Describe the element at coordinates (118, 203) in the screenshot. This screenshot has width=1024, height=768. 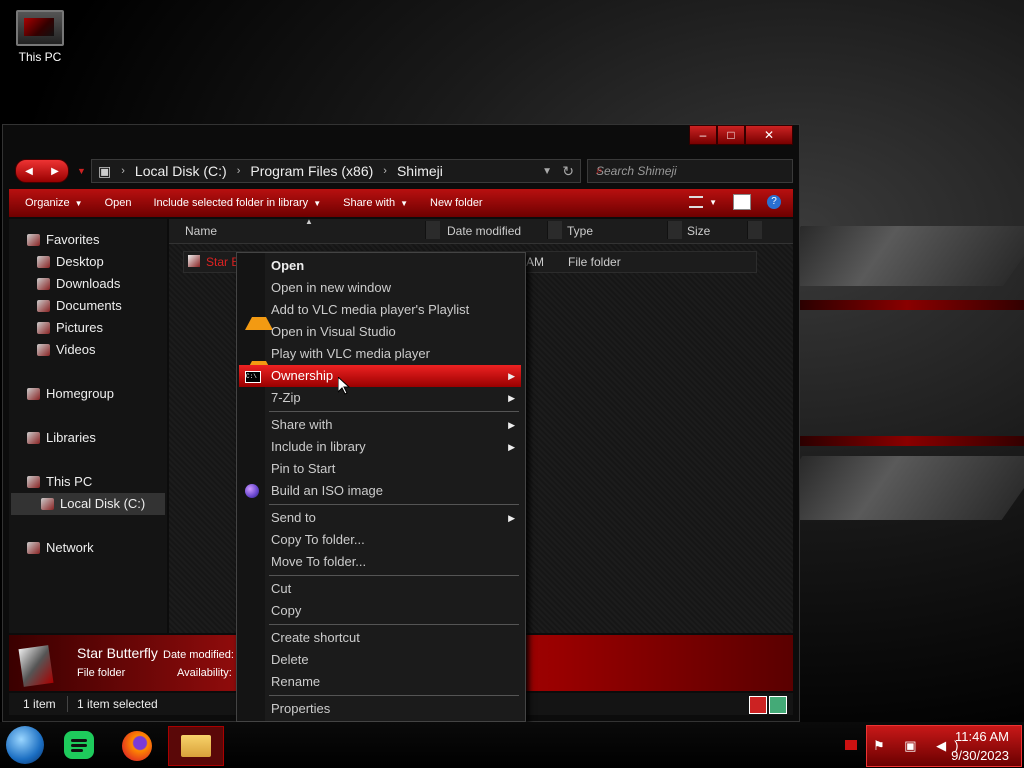
I see `open-button: Open` at that location.